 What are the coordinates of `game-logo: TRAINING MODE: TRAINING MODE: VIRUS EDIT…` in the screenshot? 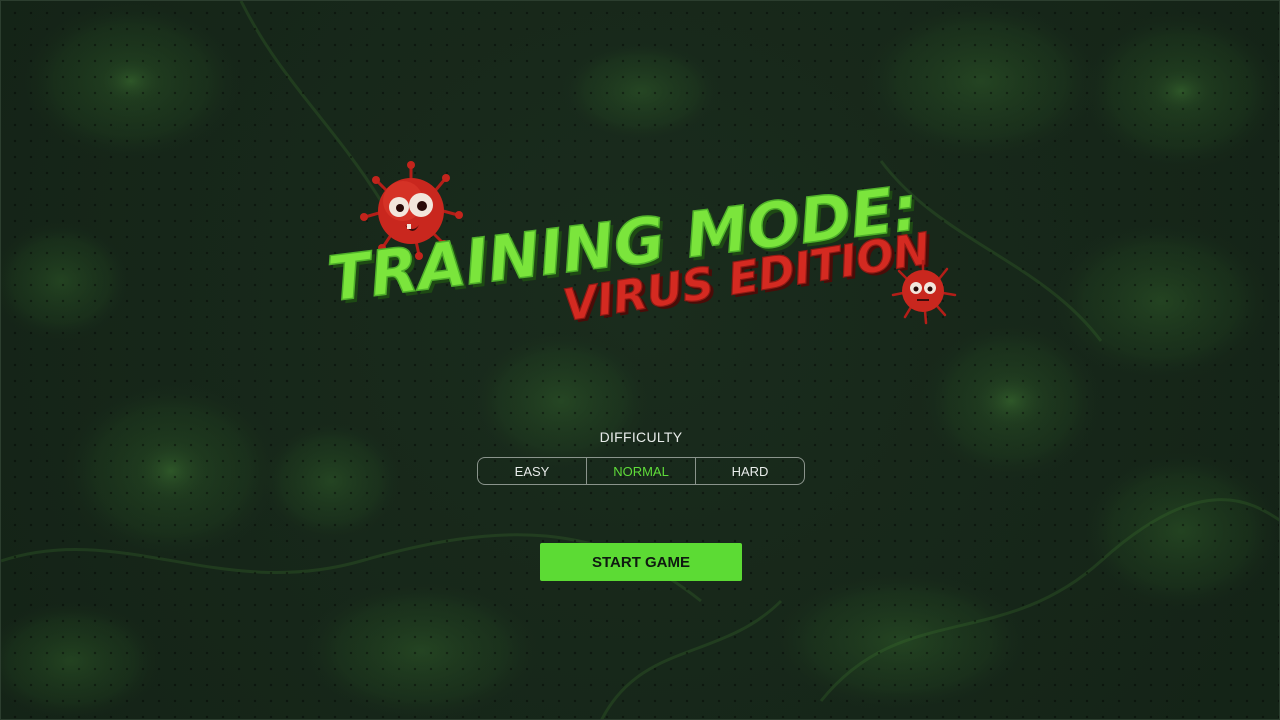 It's located at (641, 246).